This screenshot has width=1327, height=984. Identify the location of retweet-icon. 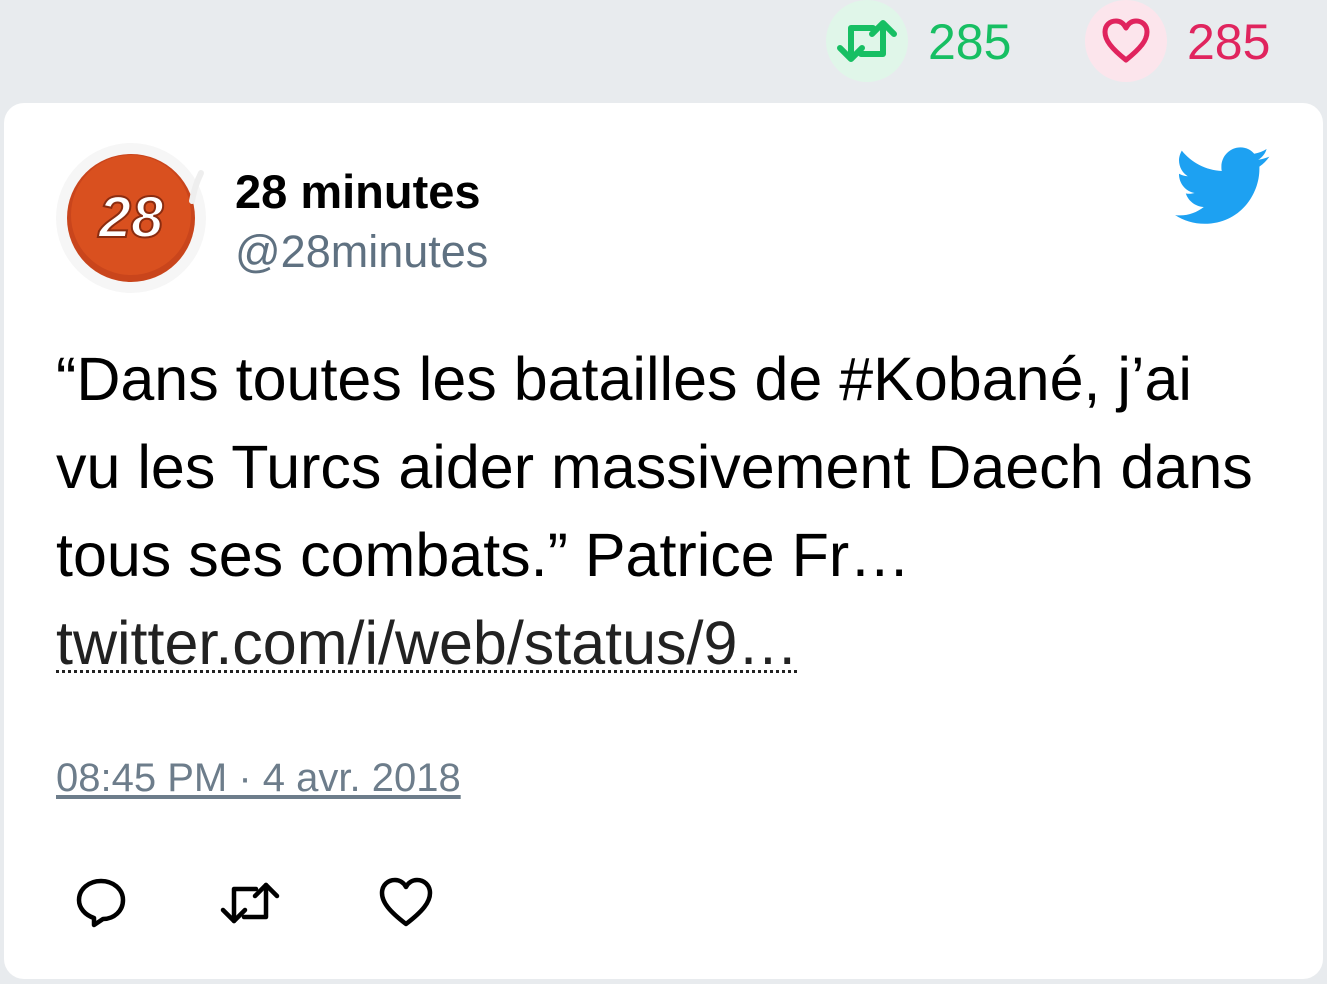
(867, 41).